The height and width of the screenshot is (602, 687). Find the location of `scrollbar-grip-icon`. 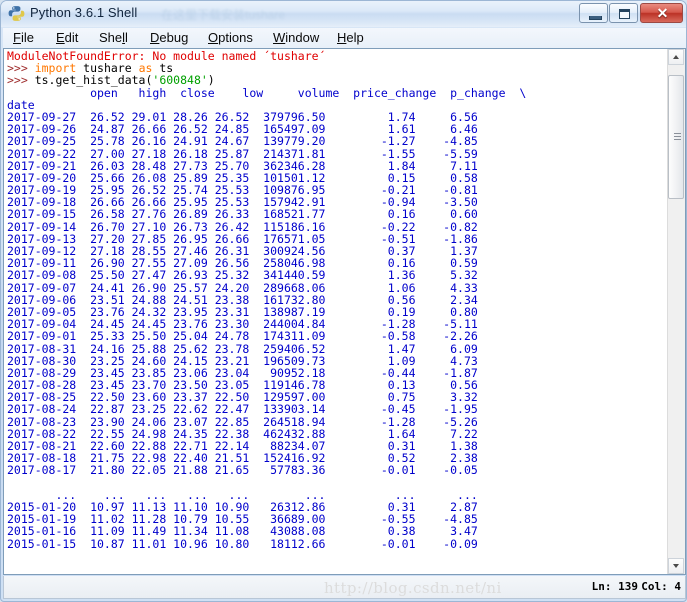

scrollbar-grip-icon is located at coordinates (677, 136).